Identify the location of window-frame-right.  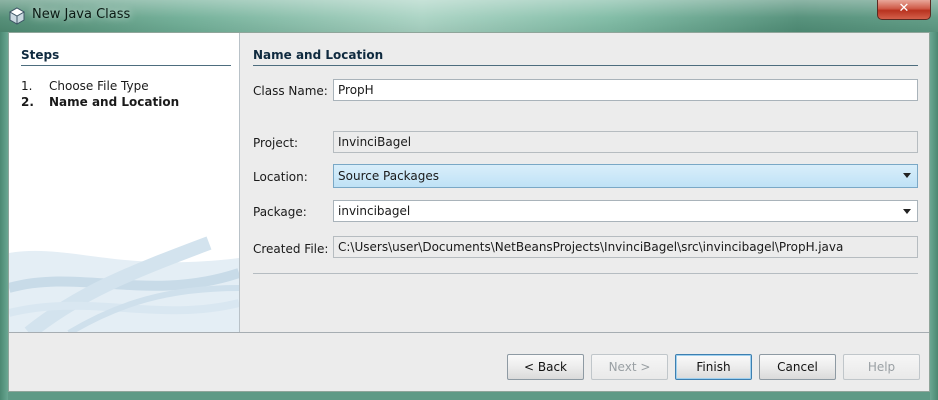
(934, 216).